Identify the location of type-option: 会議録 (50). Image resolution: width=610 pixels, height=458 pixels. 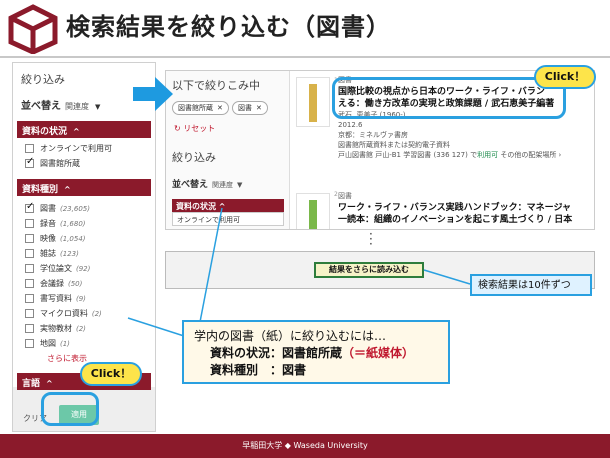
(53, 283).